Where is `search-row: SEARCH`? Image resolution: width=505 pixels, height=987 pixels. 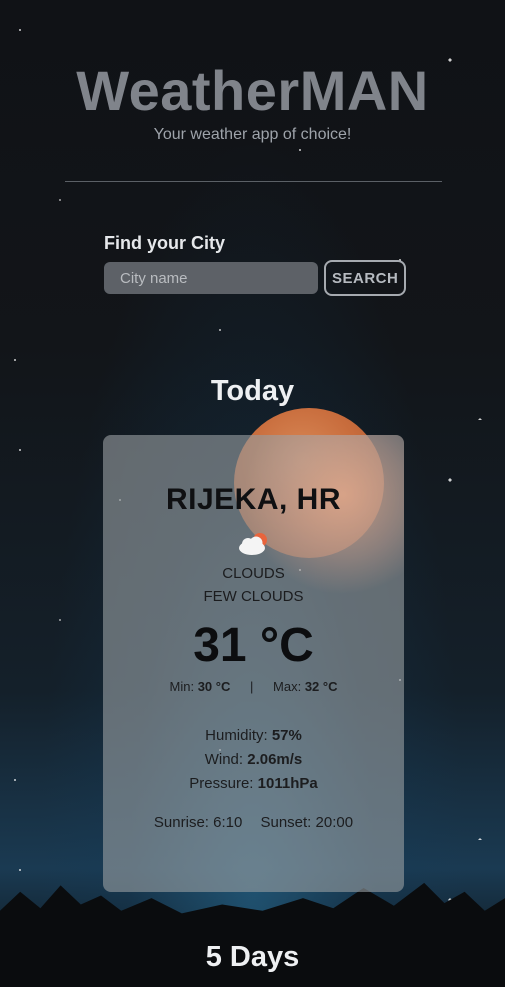 search-row: SEARCH is located at coordinates (255, 278).